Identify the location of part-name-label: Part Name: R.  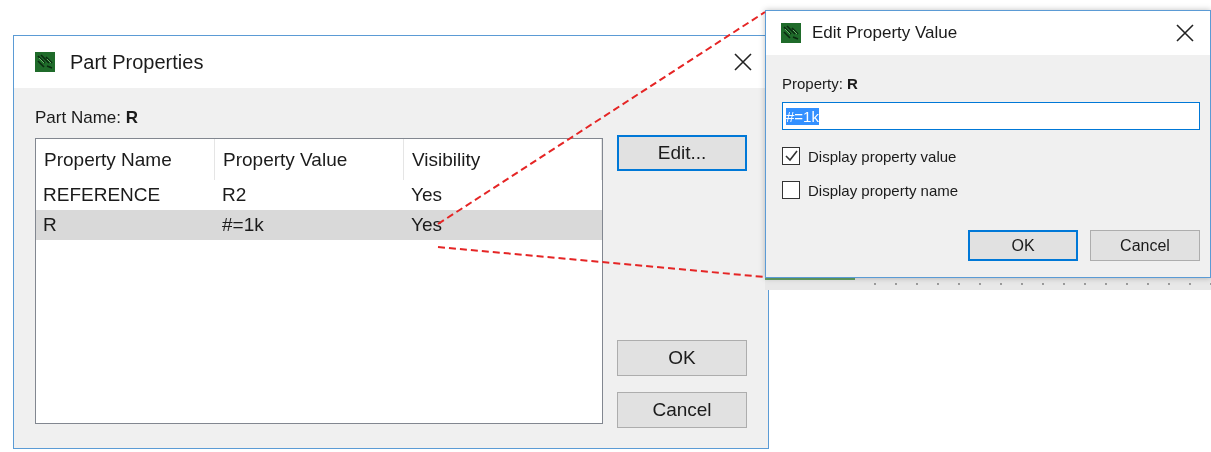
(87, 118).